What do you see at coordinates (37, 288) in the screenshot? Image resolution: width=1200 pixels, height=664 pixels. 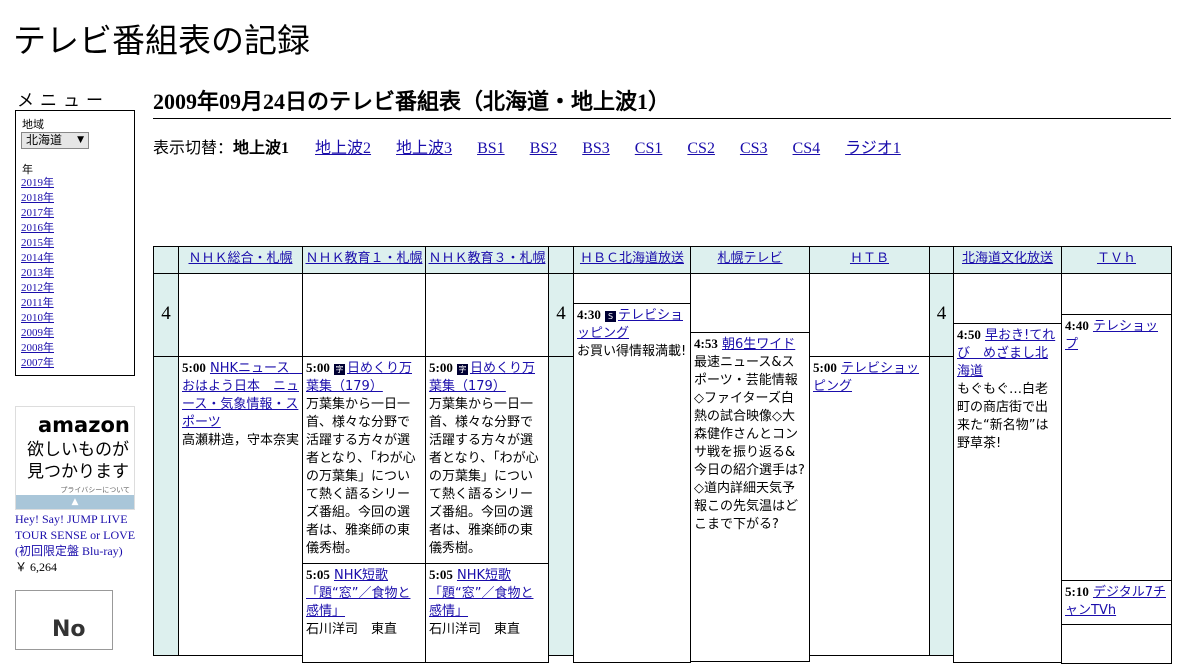 I see `year-link: 2012年` at bounding box center [37, 288].